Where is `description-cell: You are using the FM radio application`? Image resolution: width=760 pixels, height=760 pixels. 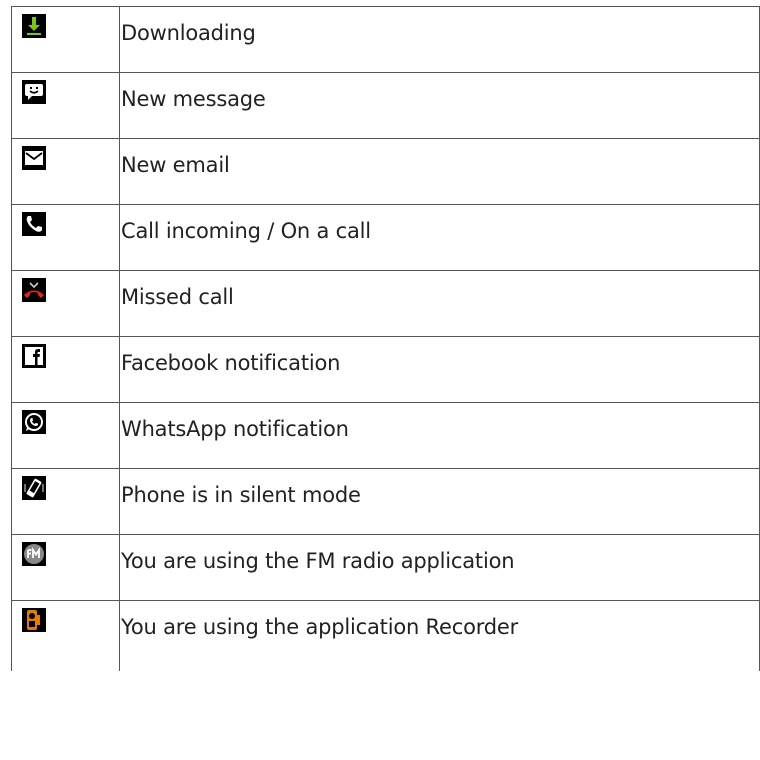 description-cell: You are using the FM radio application is located at coordinates (439, 567).